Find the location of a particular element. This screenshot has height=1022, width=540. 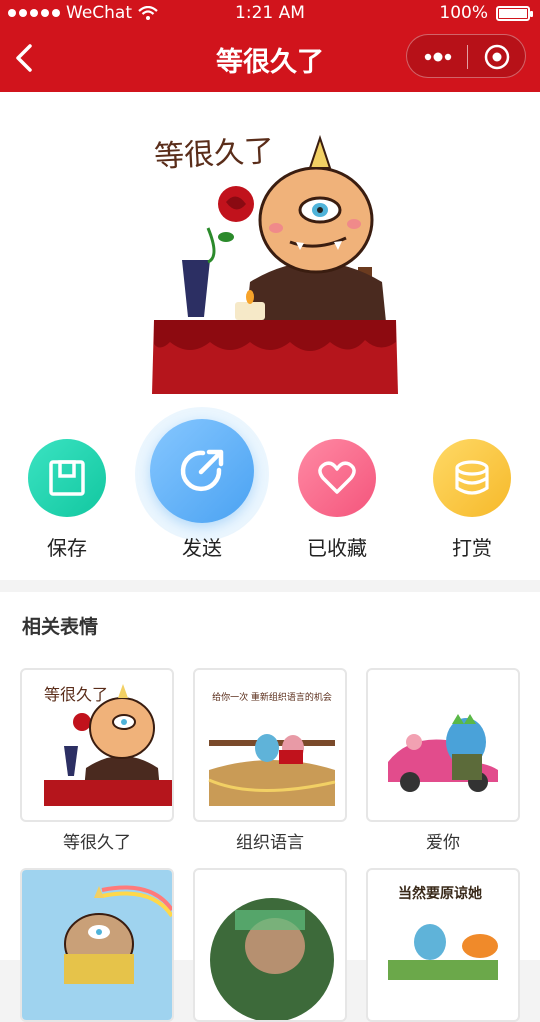

more-button is located at coordinates (438, 57).